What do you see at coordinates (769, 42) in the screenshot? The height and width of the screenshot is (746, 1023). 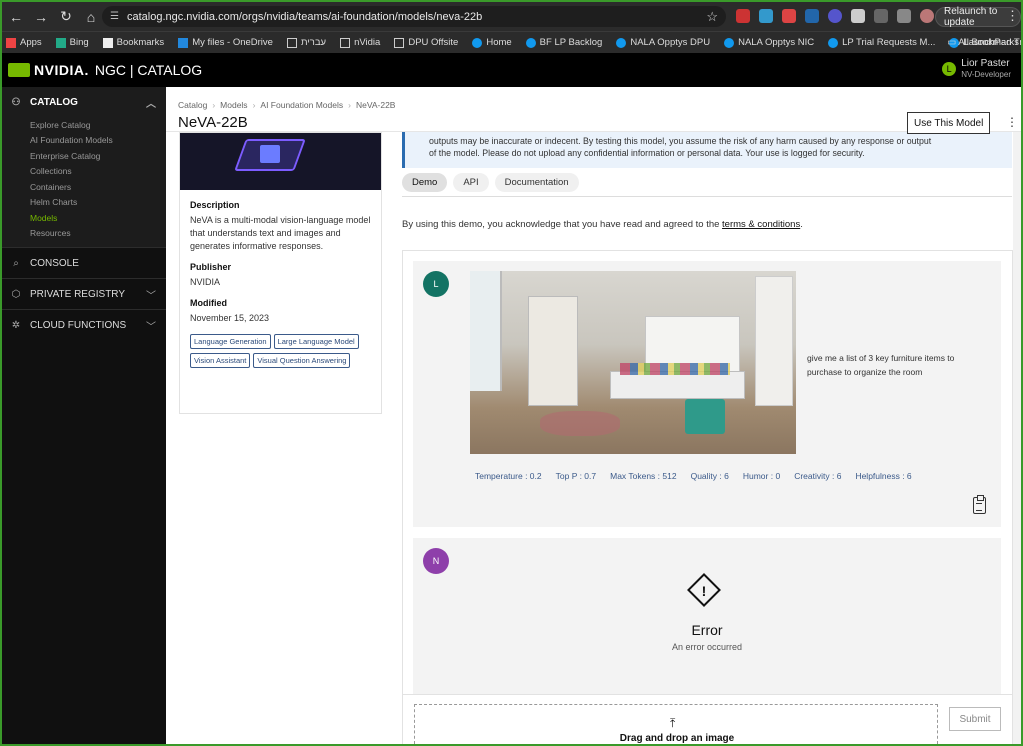 I see `bookmark-item: NALA Opptys NIC` at bounding box center [769, 42].